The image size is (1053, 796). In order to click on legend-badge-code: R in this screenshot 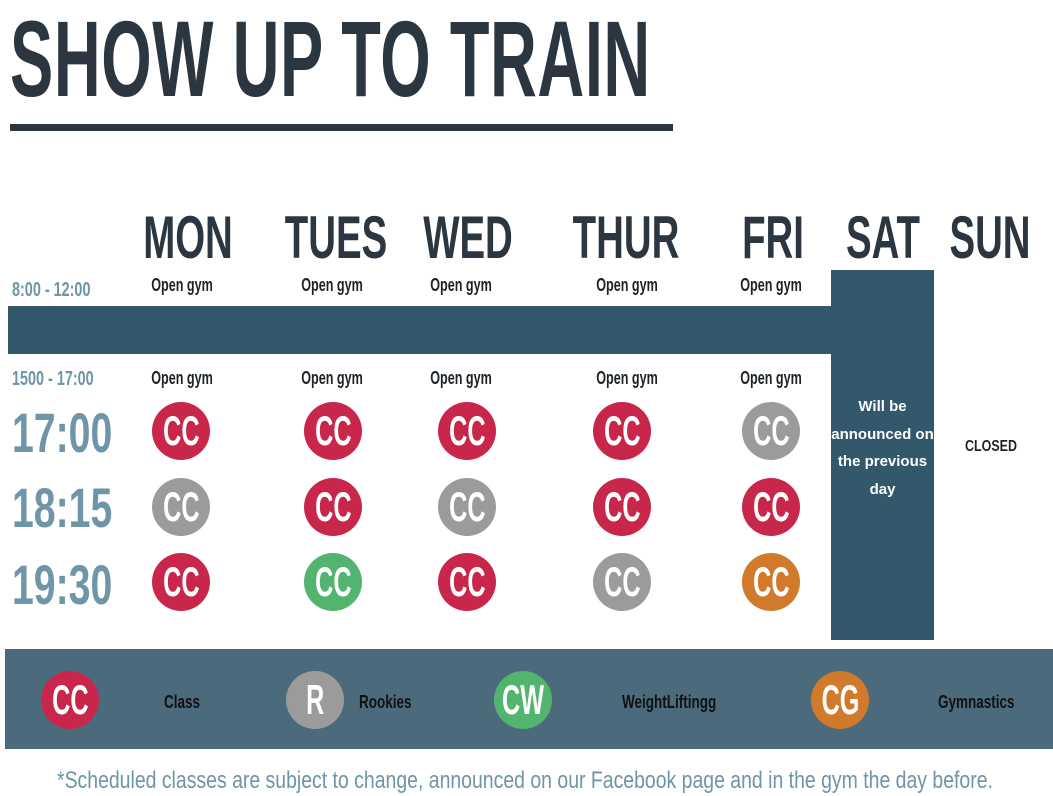, I will do `click(315, 699)`.